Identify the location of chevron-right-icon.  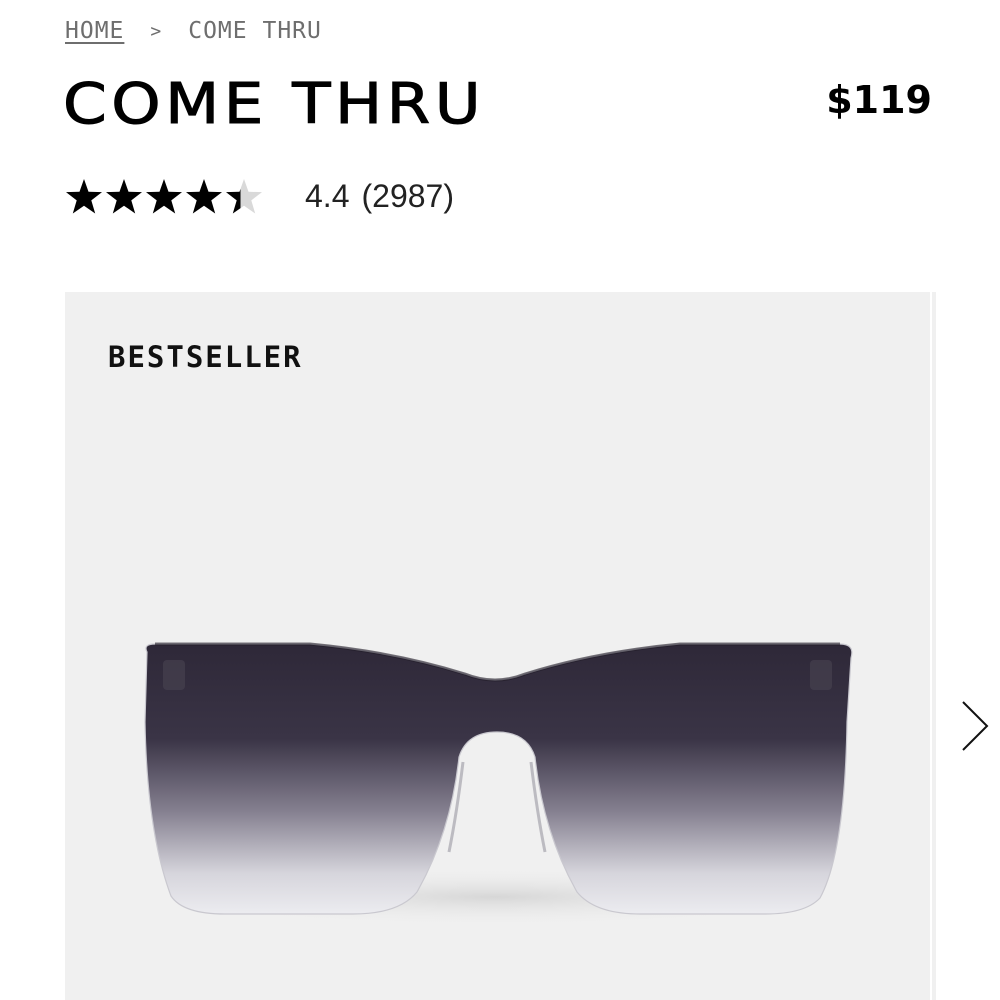
(975, 726).